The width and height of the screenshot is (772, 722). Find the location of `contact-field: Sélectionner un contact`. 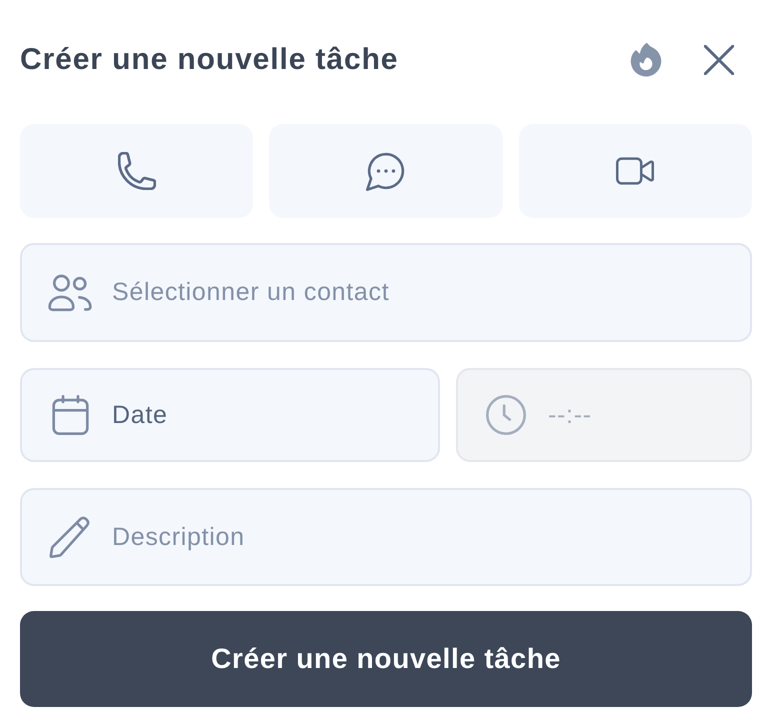

contact-field: Sélectionner un contact is located at coordinates (386, 292).